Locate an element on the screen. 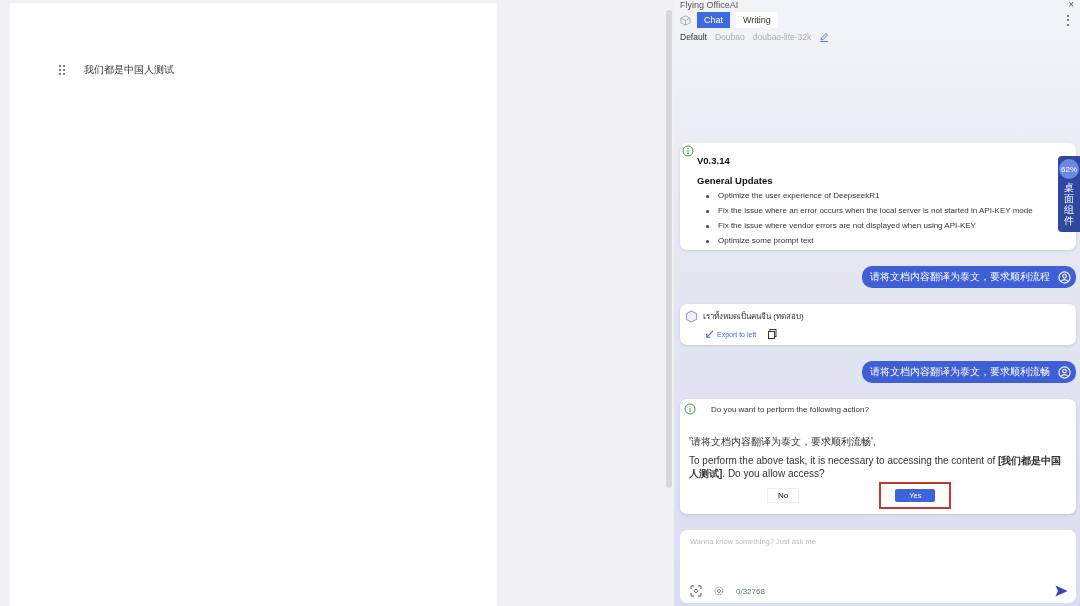  confirm-question: Do you want to perform the following action? is located at coordinates (790, 409).